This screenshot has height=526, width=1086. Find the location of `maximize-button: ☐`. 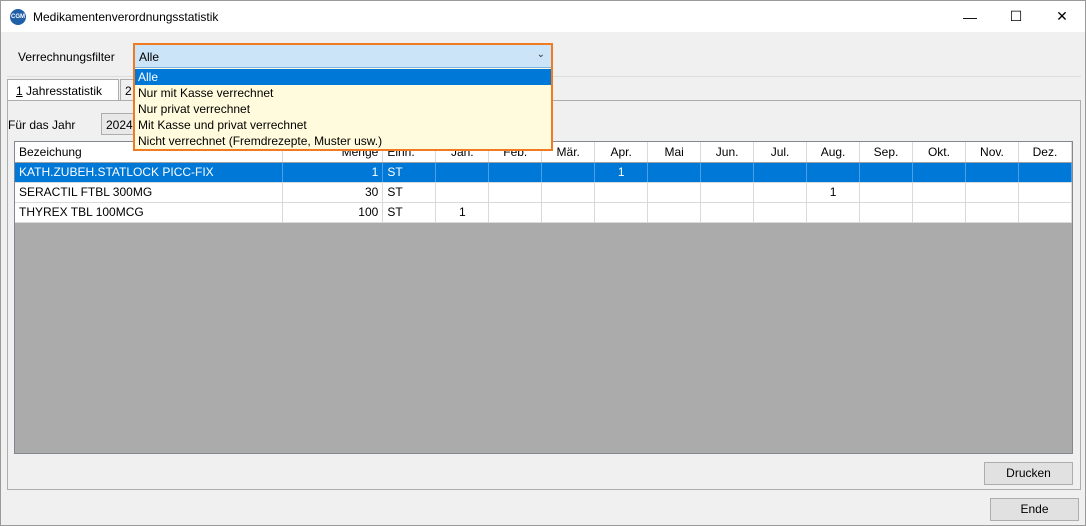

maximize-button: ☐ is located at coordinates (1016, 16).